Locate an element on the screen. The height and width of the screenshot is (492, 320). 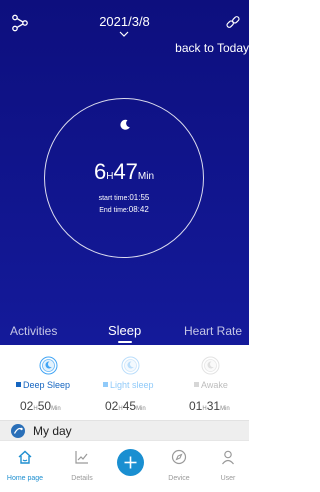
nav-home-page: Home page is located at coordinates (25, 466).